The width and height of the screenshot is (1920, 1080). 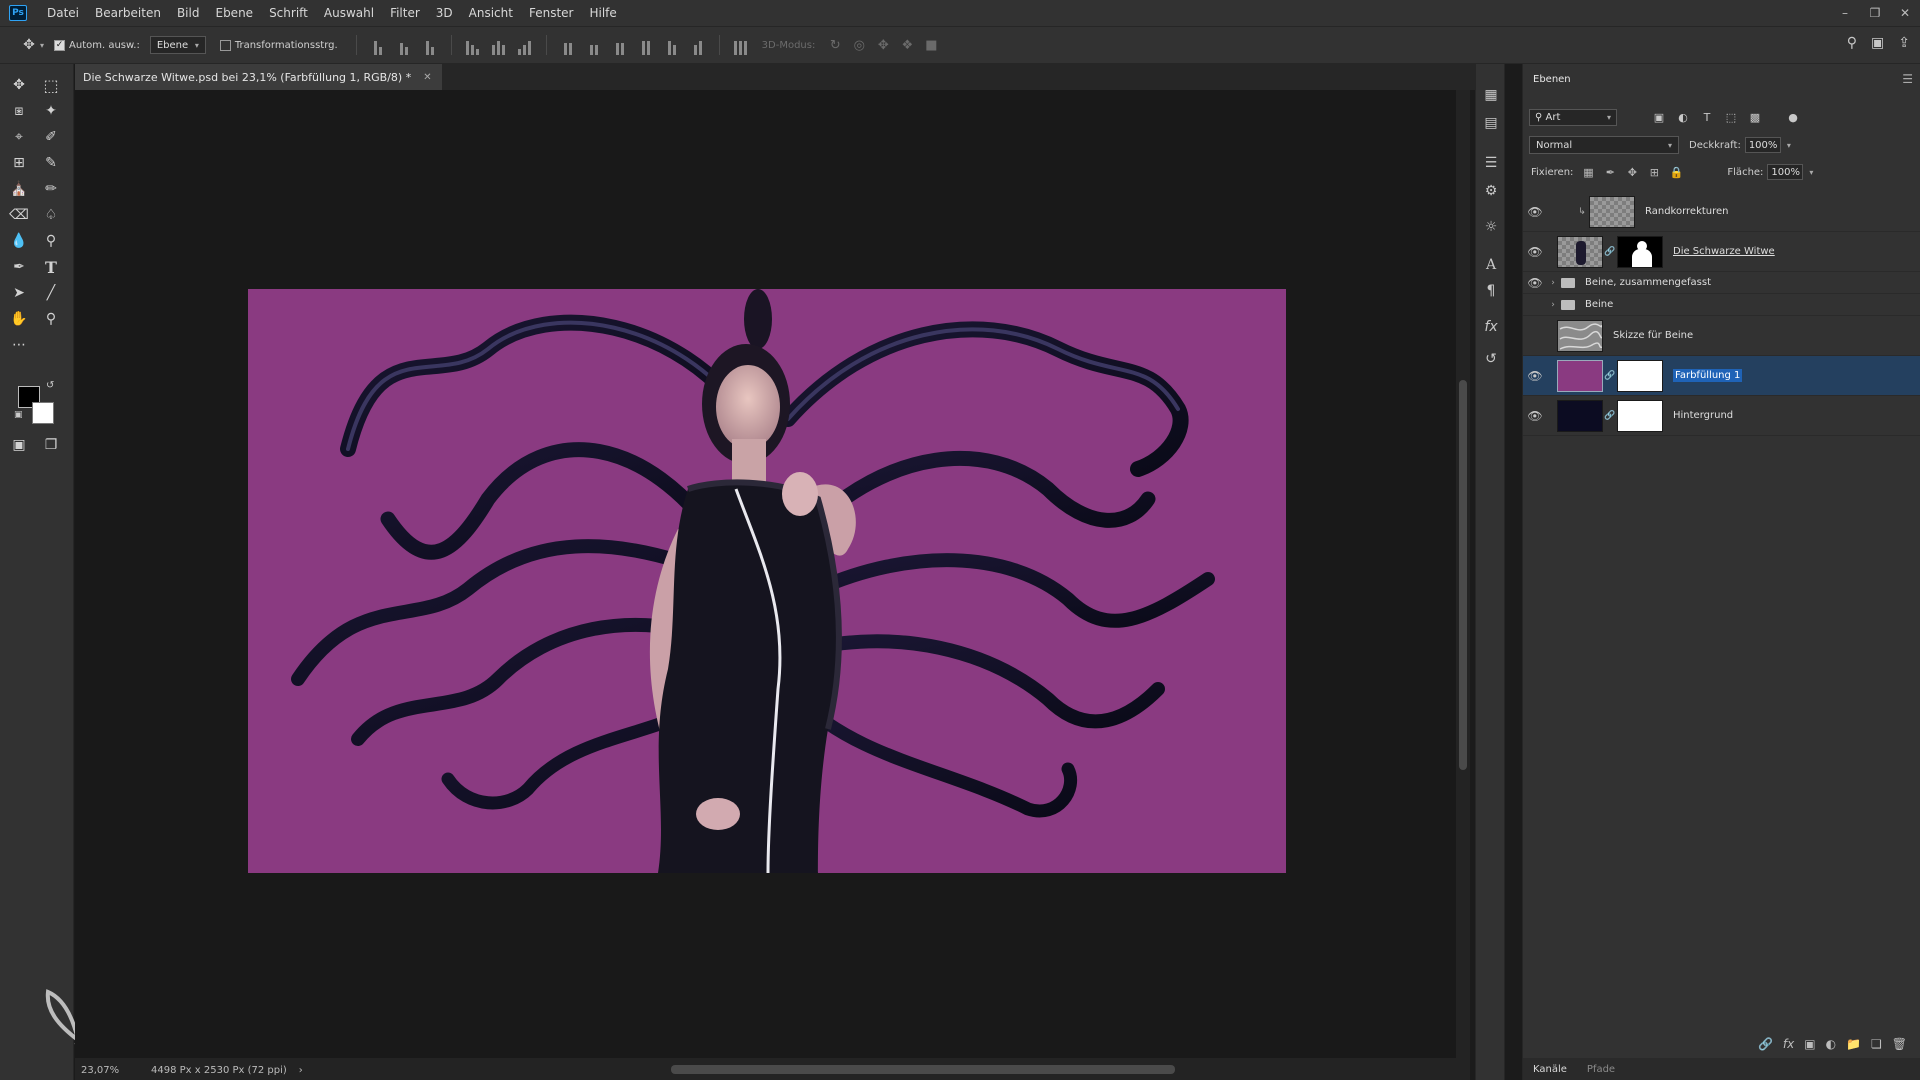 What do you see at coordinates (1573, 117) in the screenshot?
I see `layer-filter-dropdown: ⚲ Art ▾` at bounding box center [1573, 117].